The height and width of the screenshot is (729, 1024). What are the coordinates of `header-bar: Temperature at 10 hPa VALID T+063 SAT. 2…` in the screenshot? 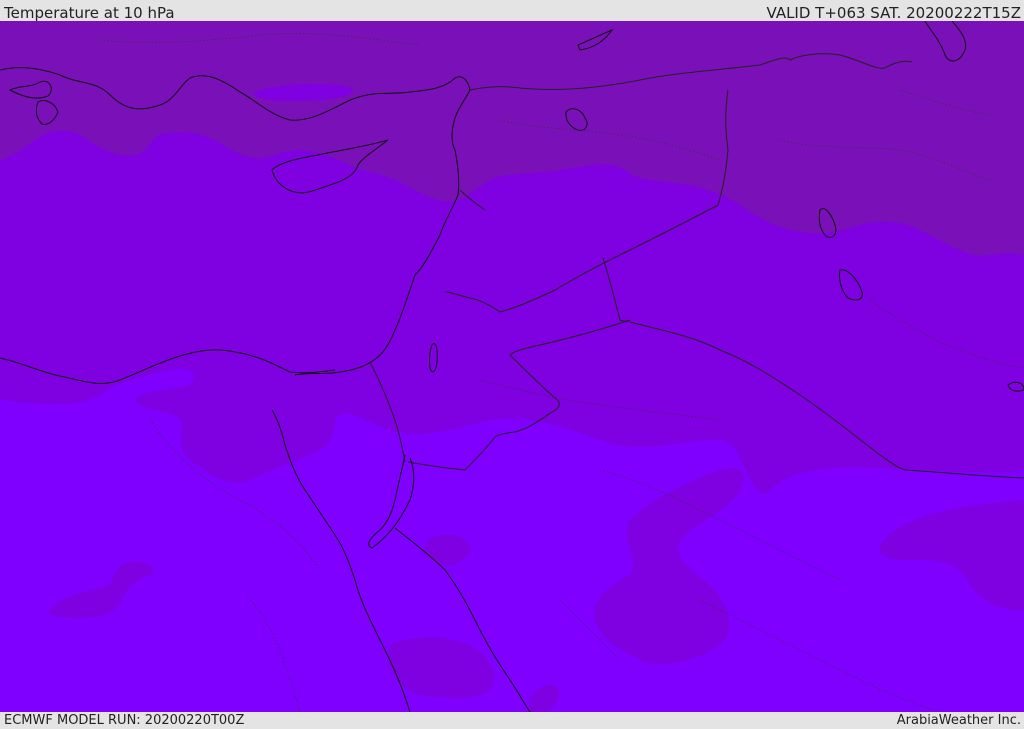 It's located at (512, 11).